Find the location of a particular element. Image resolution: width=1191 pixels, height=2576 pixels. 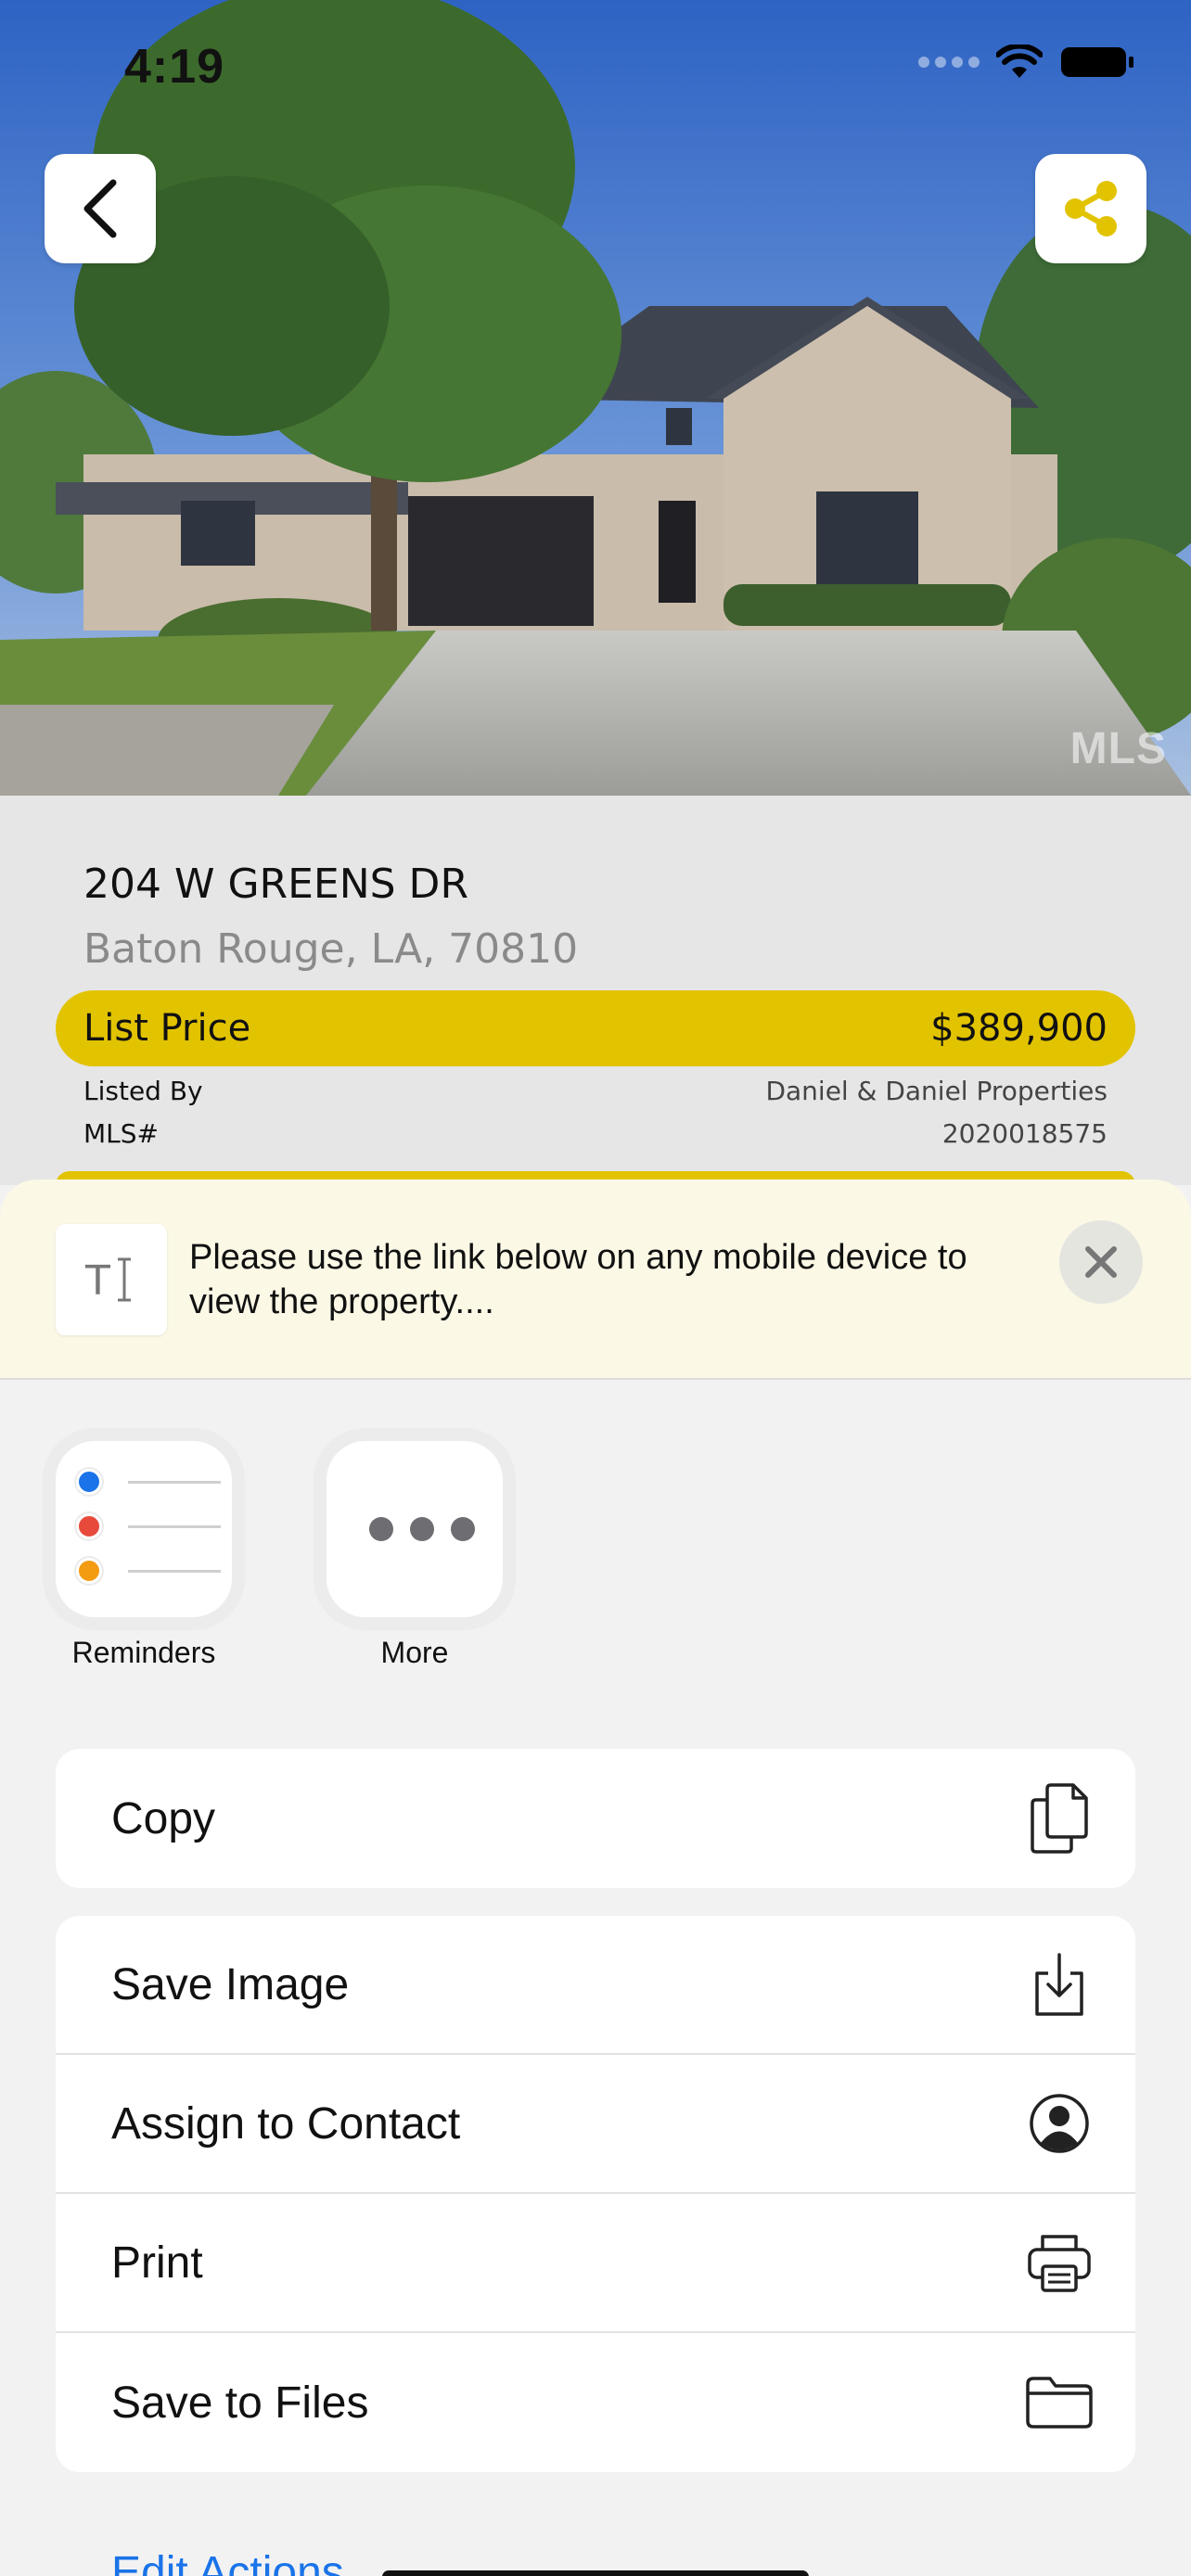

print-action: Print is located at coordinates (595, 2263).